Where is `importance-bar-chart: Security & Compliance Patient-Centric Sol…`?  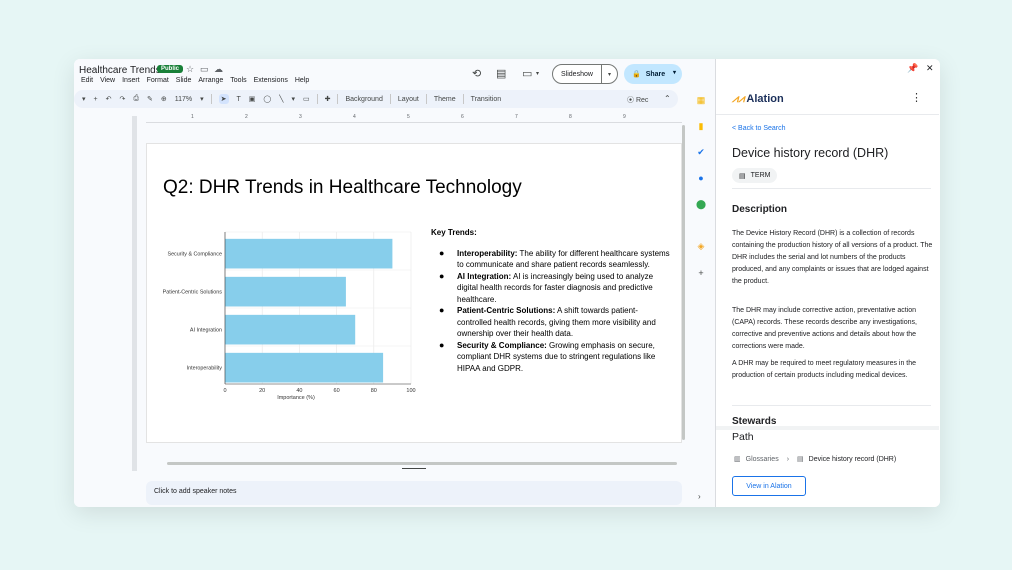
importance-bar-chart: Security & Compliance Patient-Centric Sol… is located at coordinates (287, 320).